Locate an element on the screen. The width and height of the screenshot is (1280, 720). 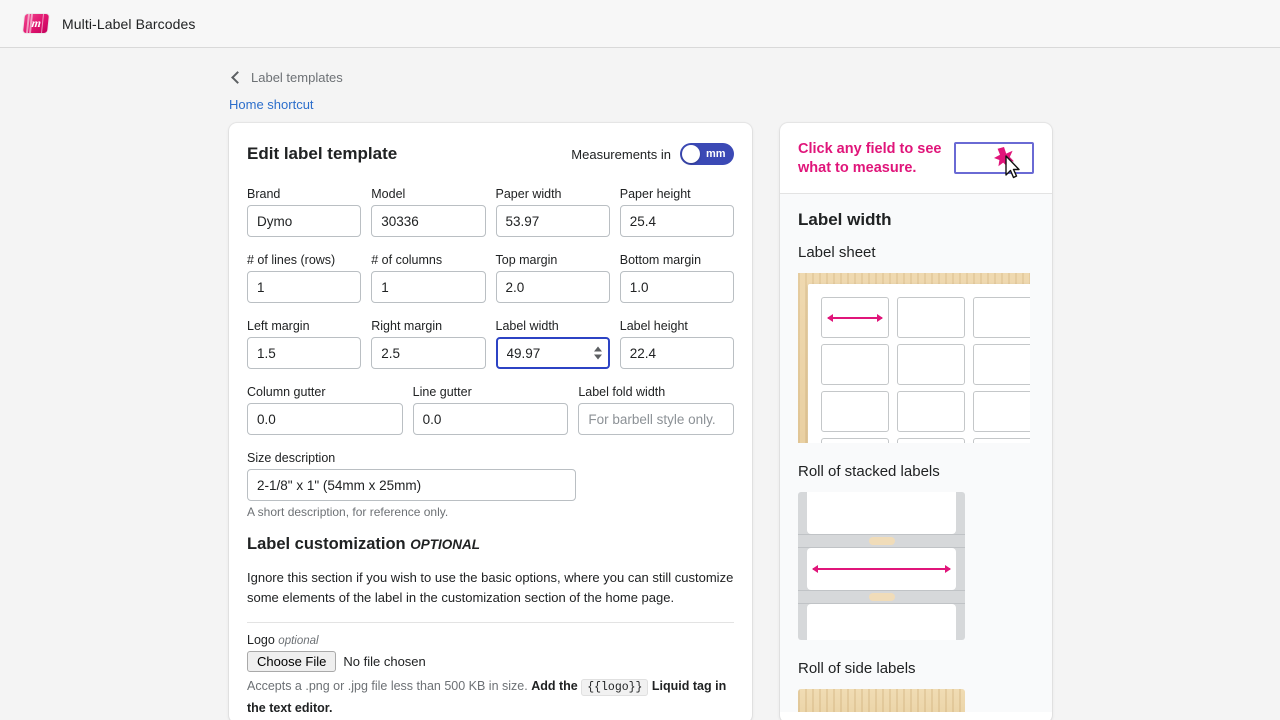
label-customization-optional: OPTIONAL is located at coordinates (445, 544).